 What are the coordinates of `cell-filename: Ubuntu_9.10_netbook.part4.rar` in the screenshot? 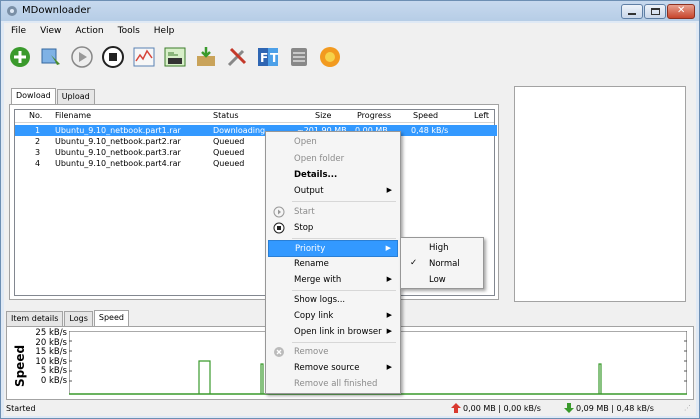 It's located at (118, 163).